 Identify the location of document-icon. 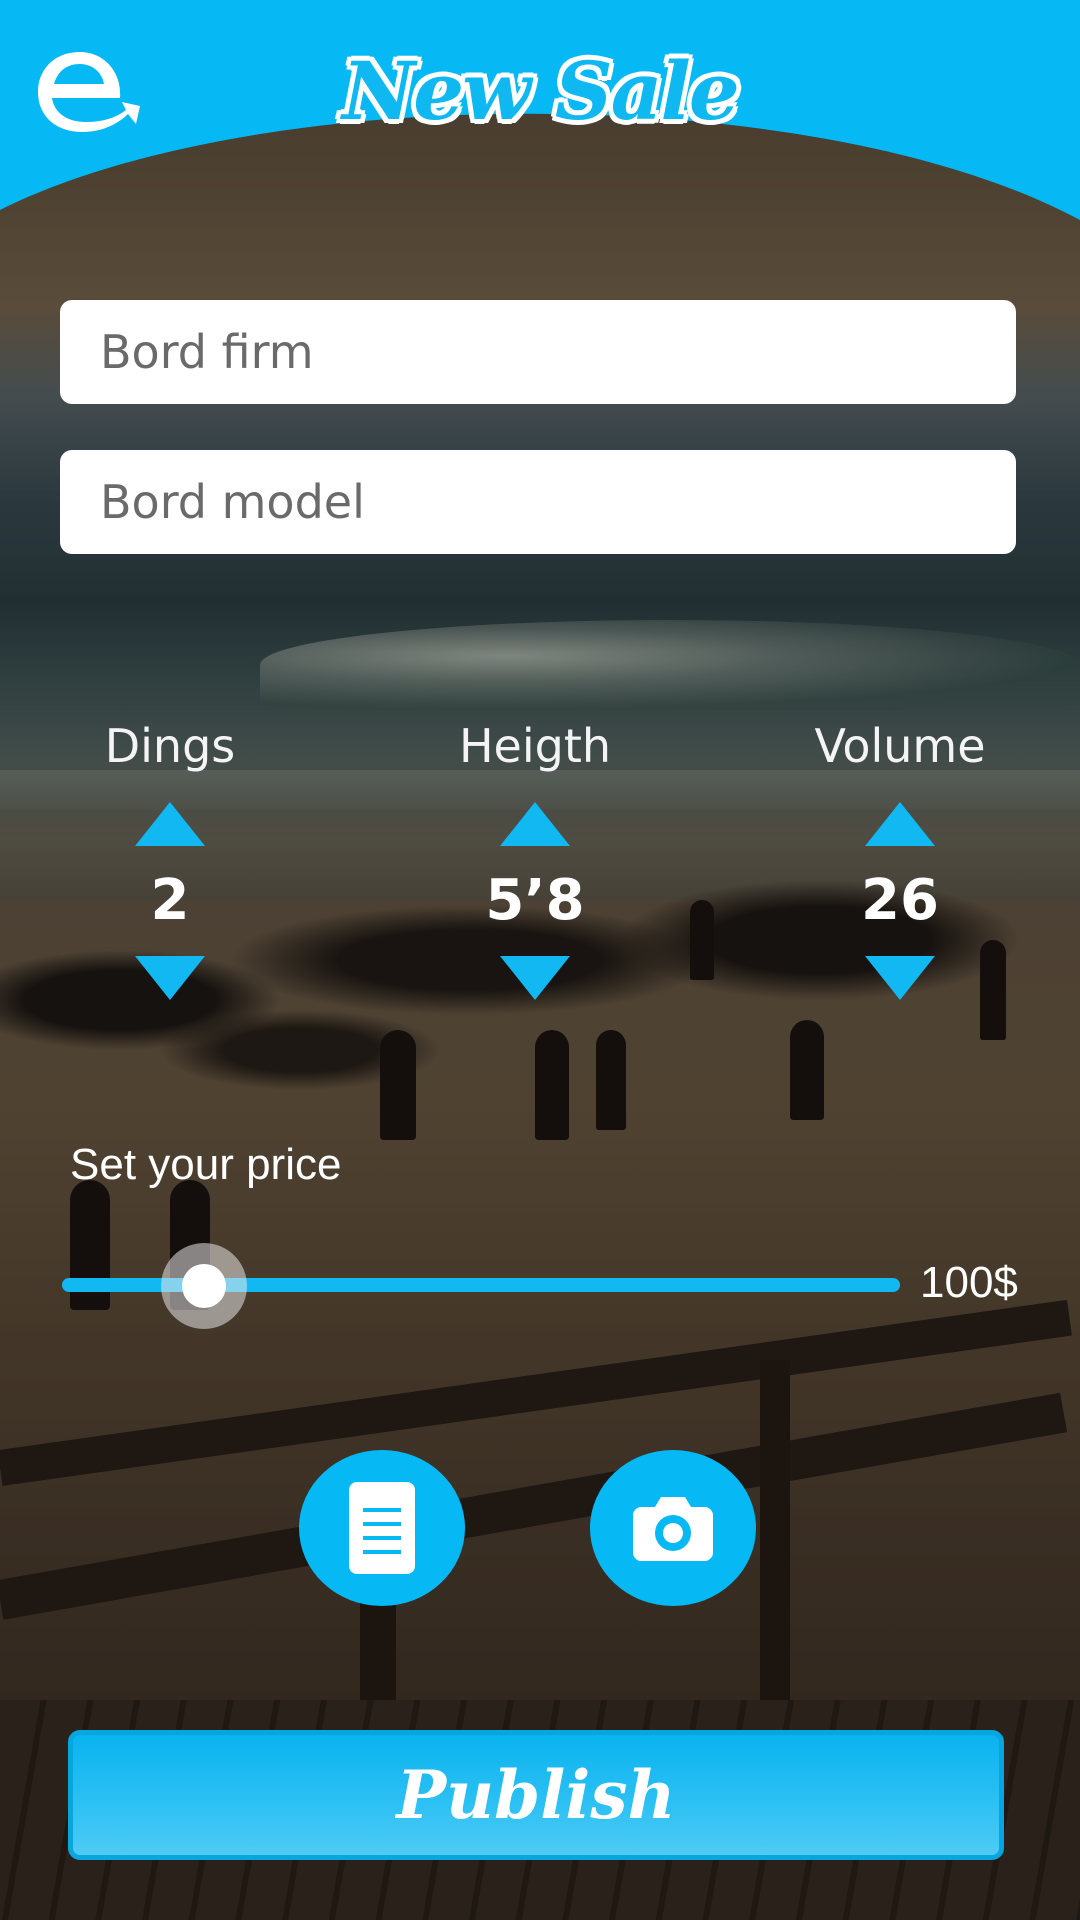
(382, 1528).